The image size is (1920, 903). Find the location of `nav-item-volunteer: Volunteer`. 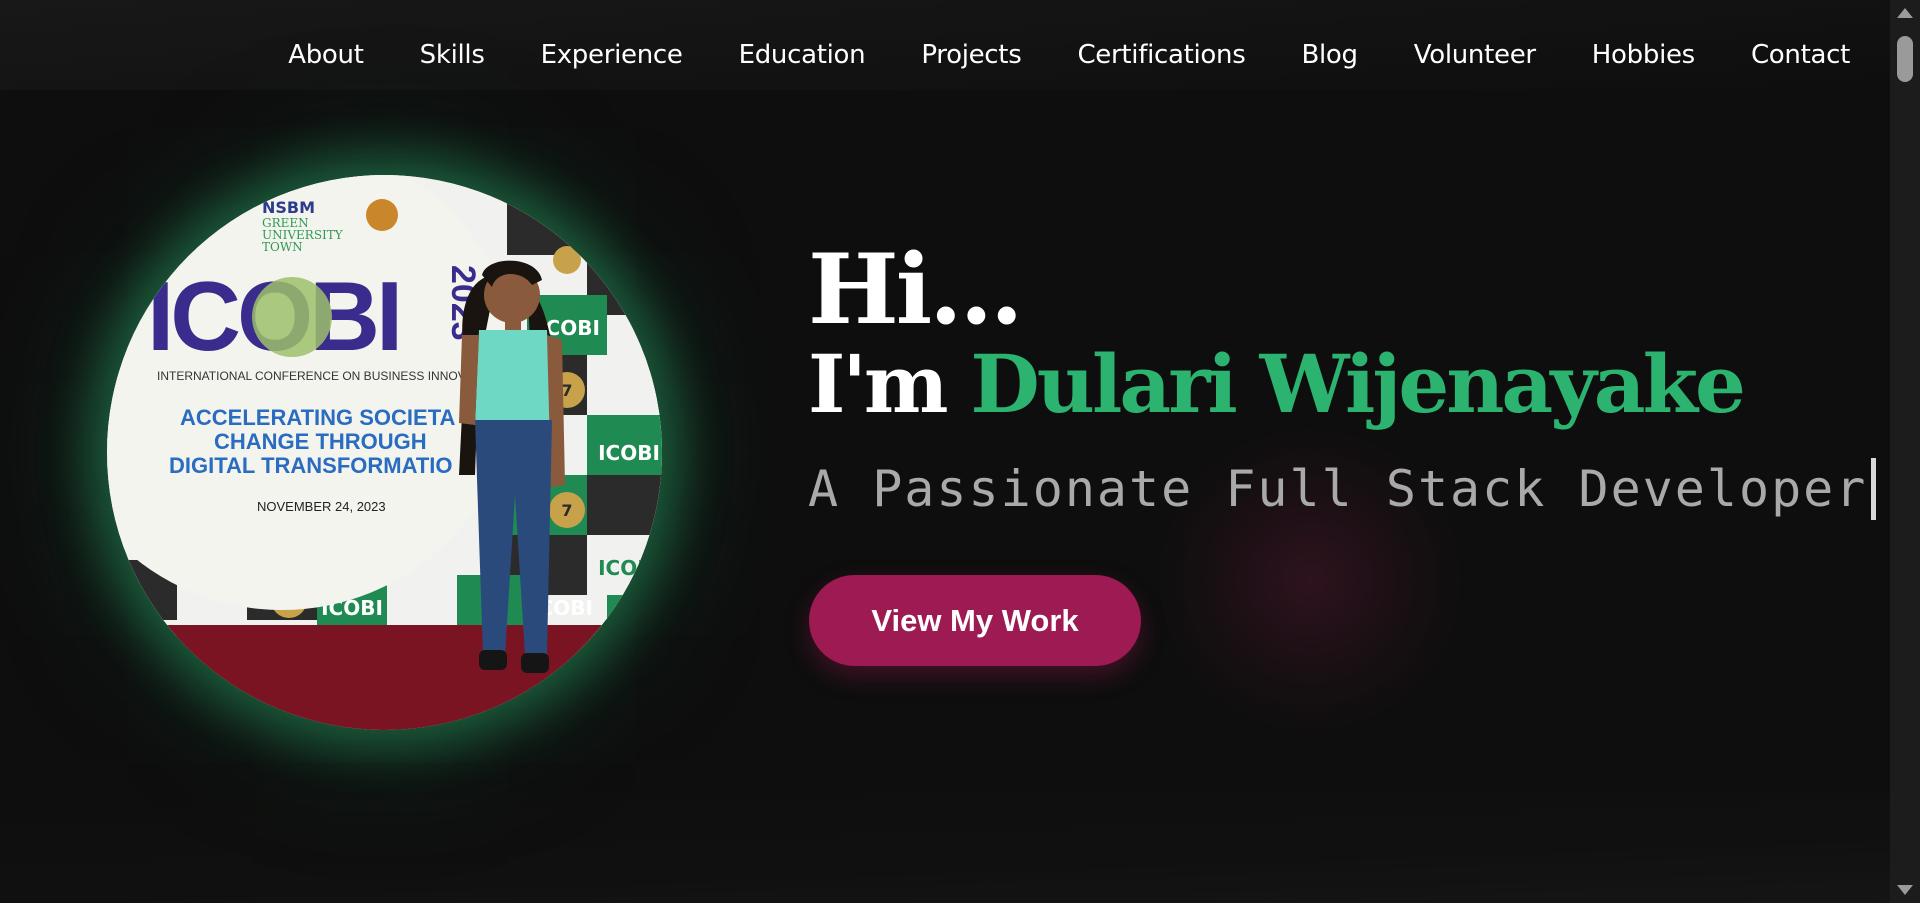

nav-item-volunteer: Volunteer is located at coordinates (1475, 55).